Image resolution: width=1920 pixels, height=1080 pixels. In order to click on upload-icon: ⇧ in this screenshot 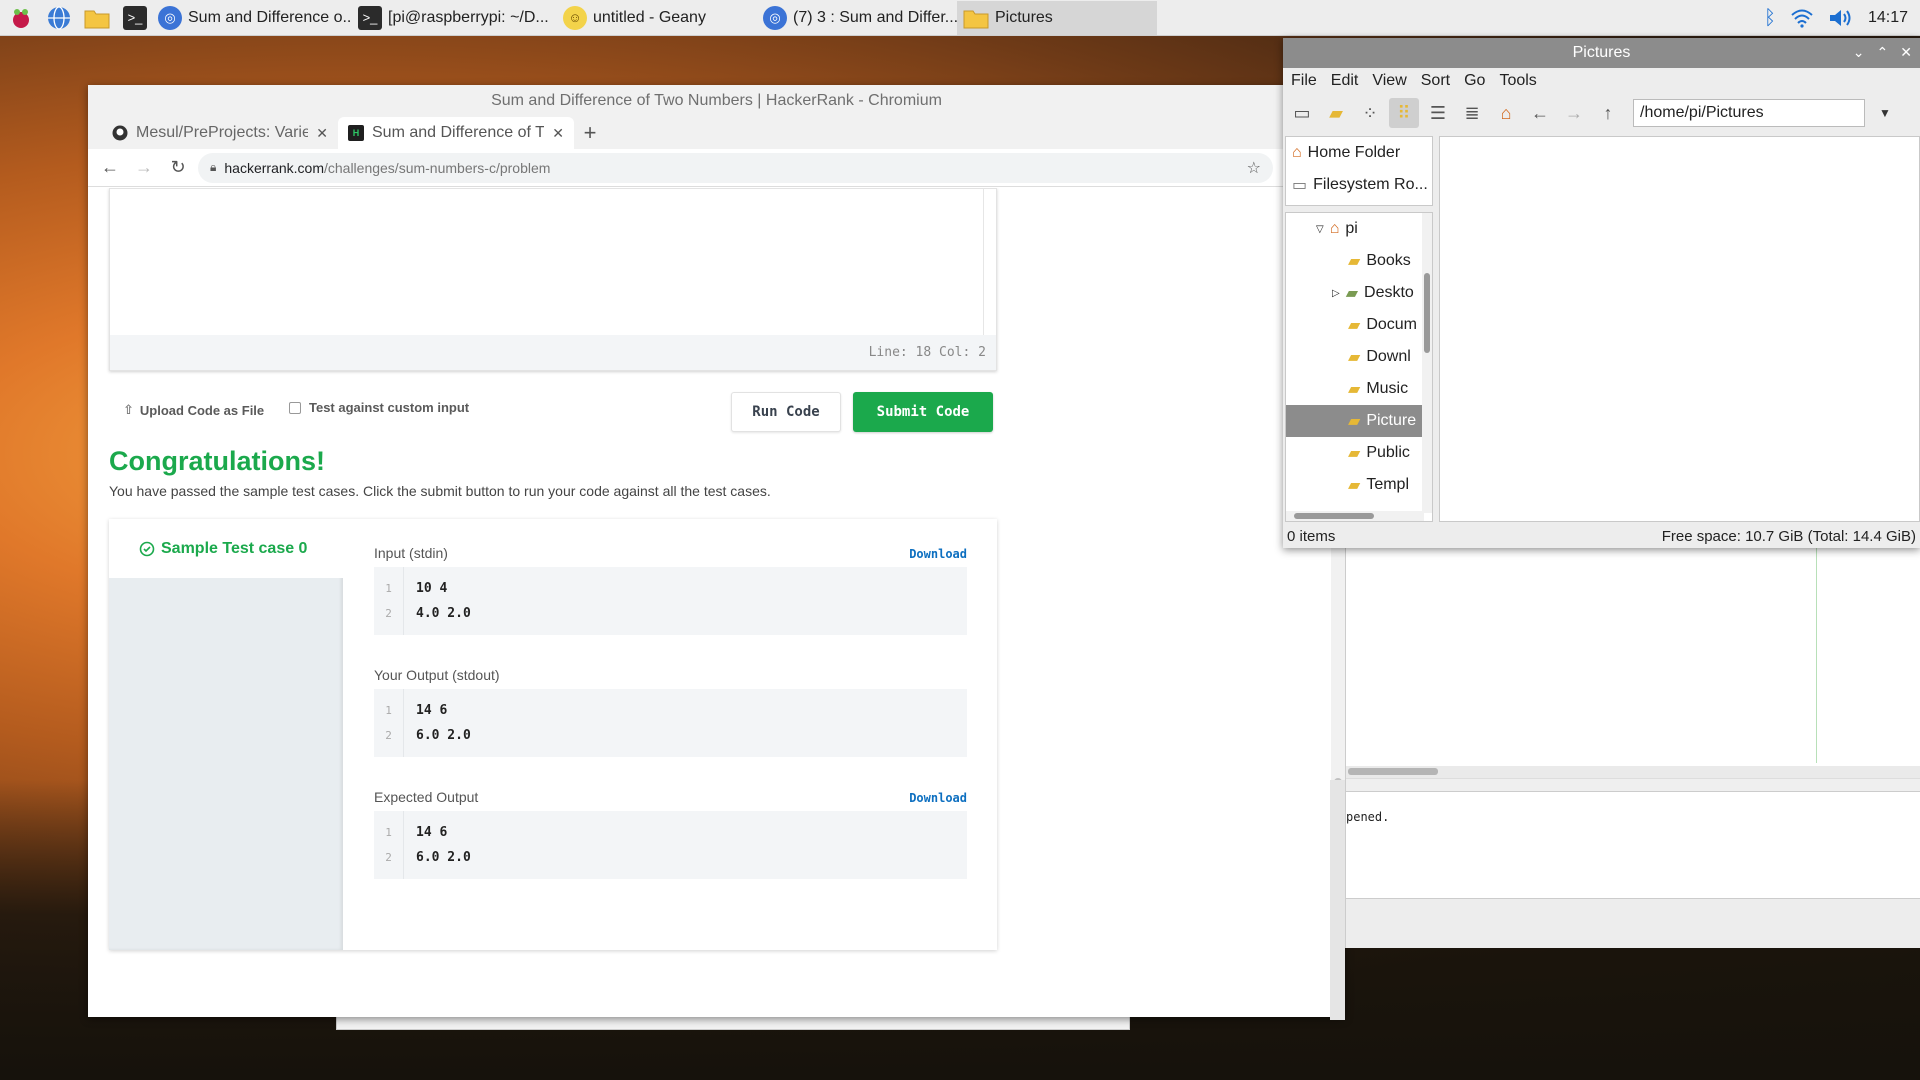, I will do `click(128, 409)`.